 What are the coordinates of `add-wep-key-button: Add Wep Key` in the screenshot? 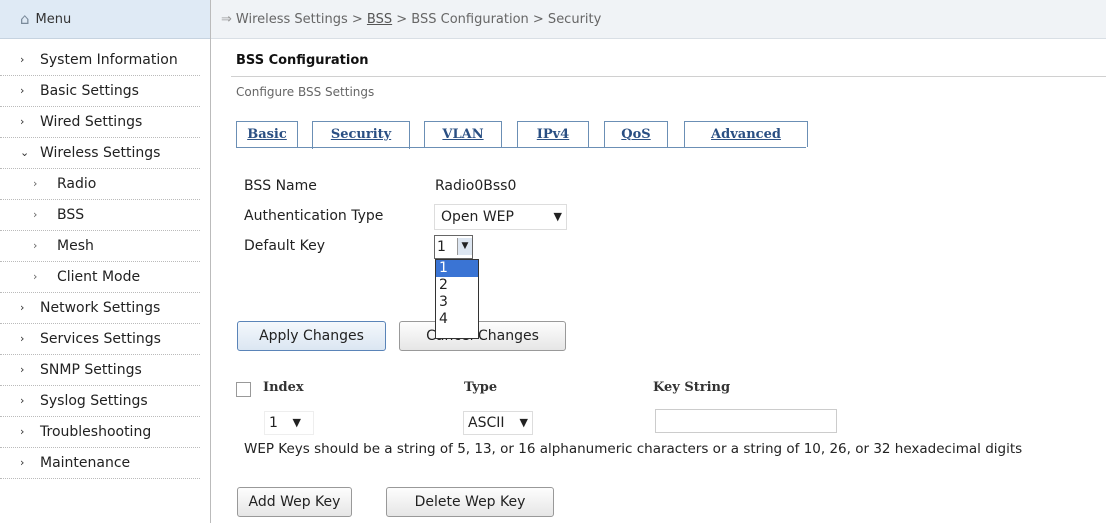 It's located at (294, 502).